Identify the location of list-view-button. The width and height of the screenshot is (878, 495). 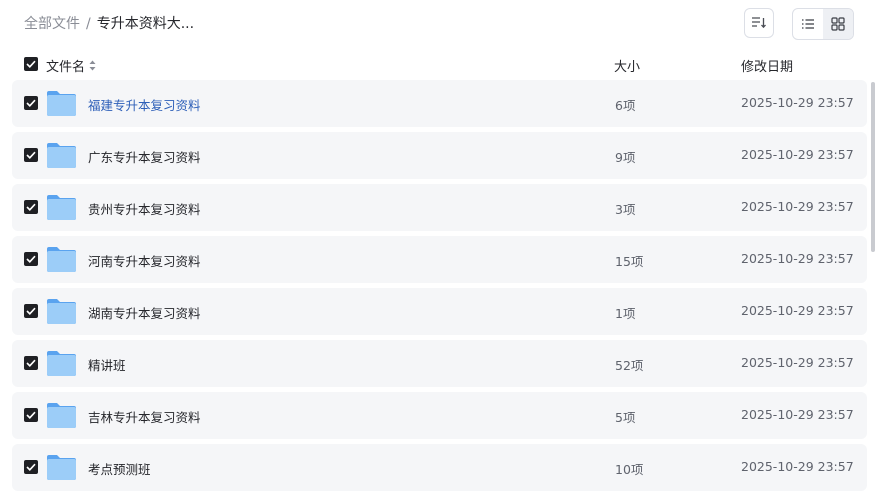
(808, 24).